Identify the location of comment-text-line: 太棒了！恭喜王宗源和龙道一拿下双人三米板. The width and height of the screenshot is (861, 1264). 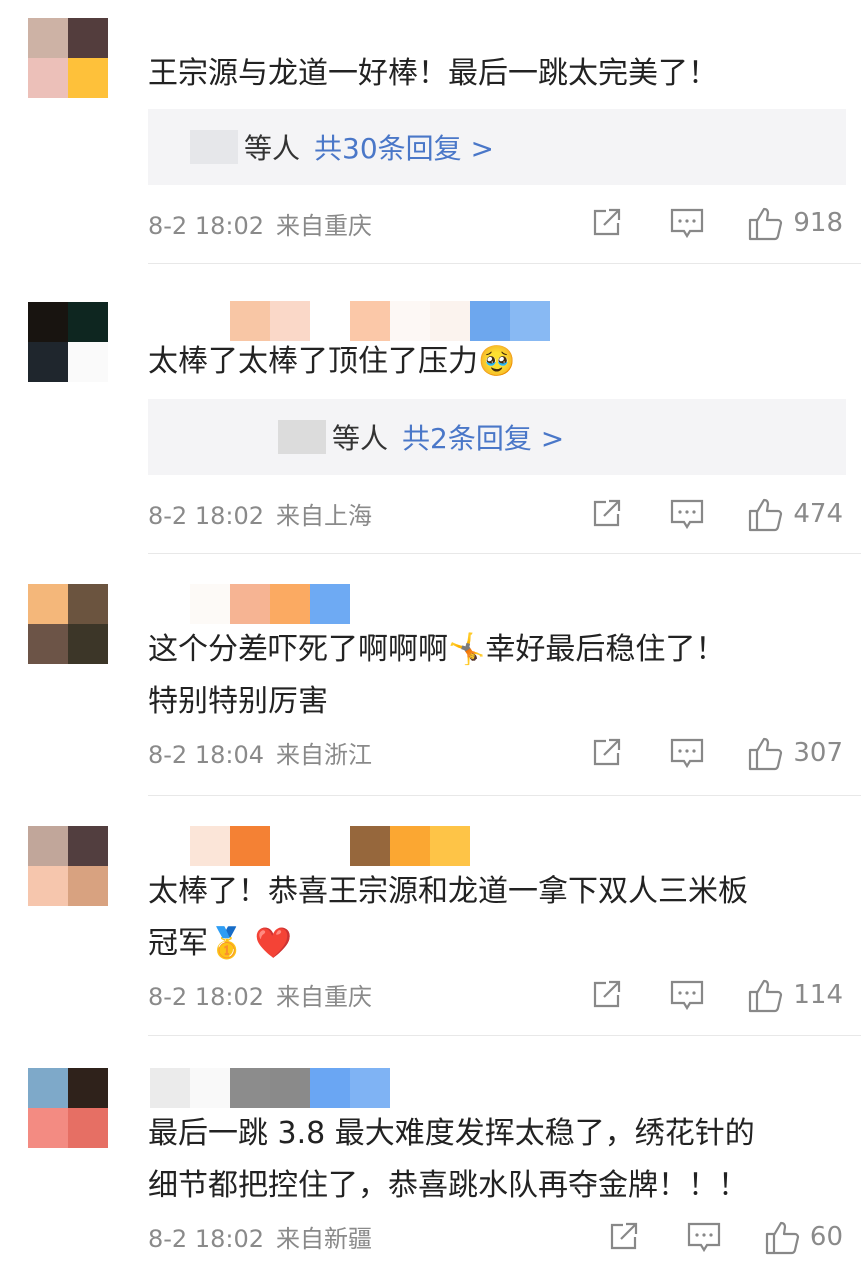
(448, 891).